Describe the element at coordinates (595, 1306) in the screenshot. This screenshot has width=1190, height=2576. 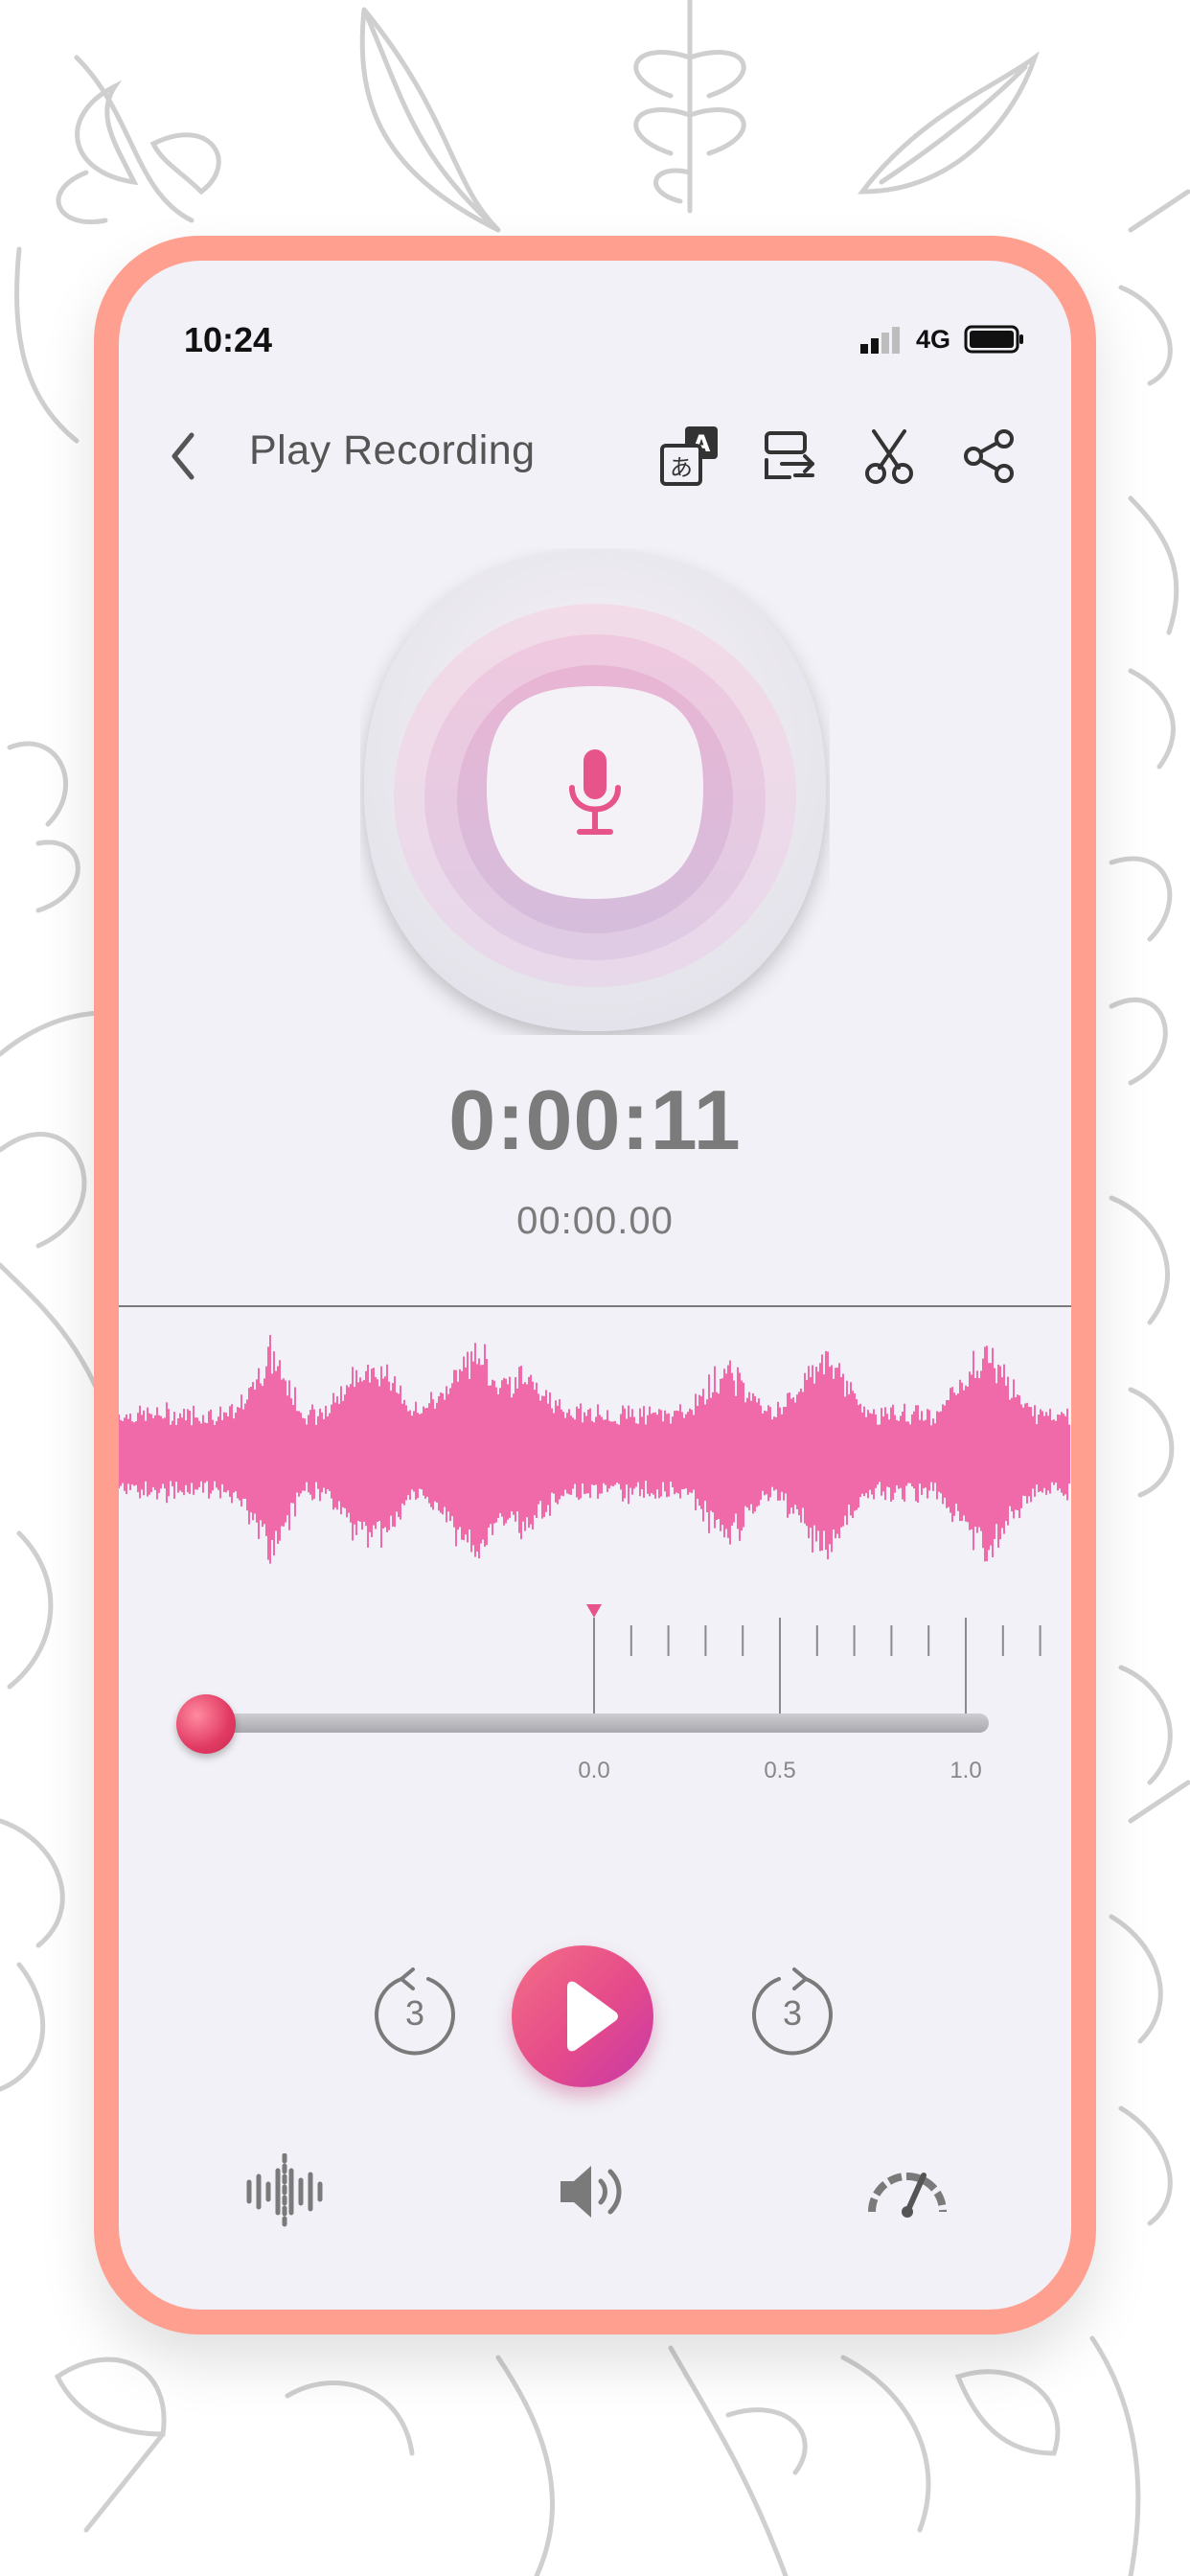
I see `waveform-divider` at that location.